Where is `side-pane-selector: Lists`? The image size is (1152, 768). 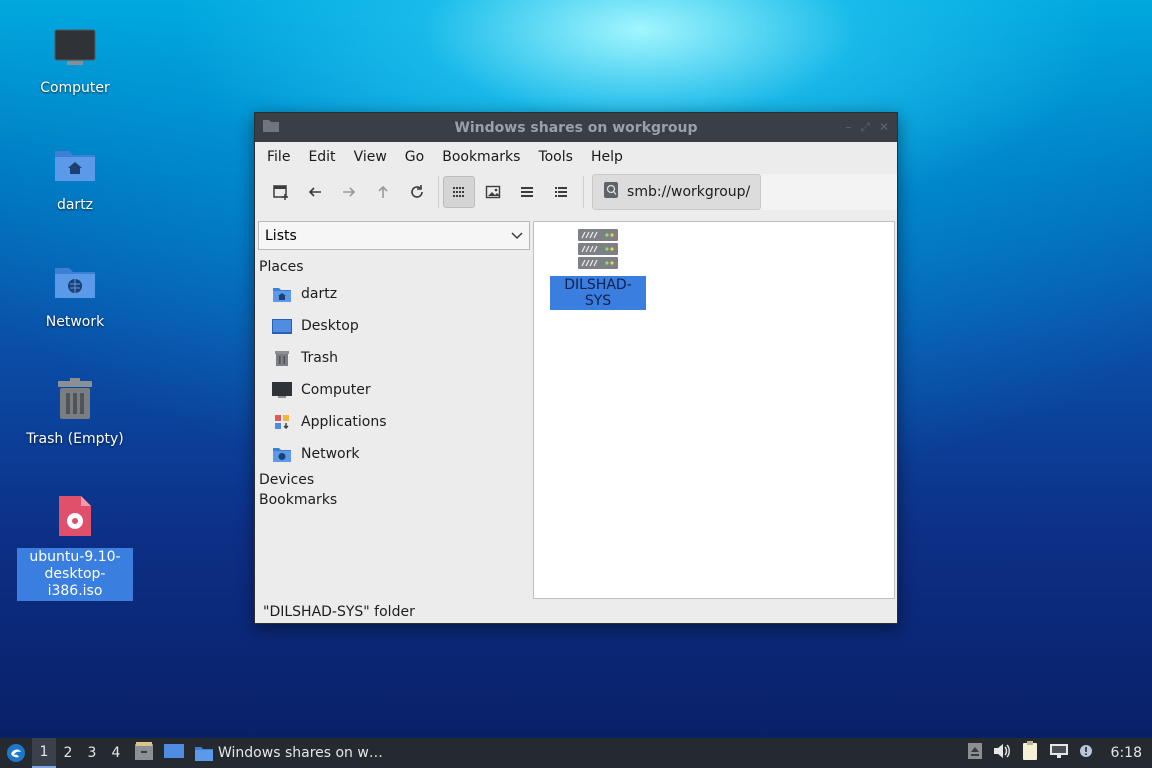
side-pane-selector: Lists is located at coordinates (394, 235).